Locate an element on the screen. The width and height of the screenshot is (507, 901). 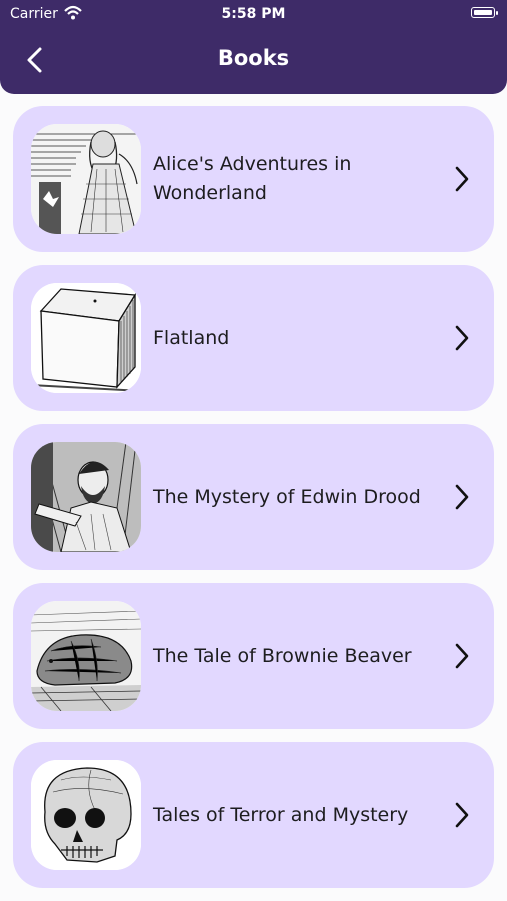
beaver-illustration-icon is located at coordinates (86, 656).